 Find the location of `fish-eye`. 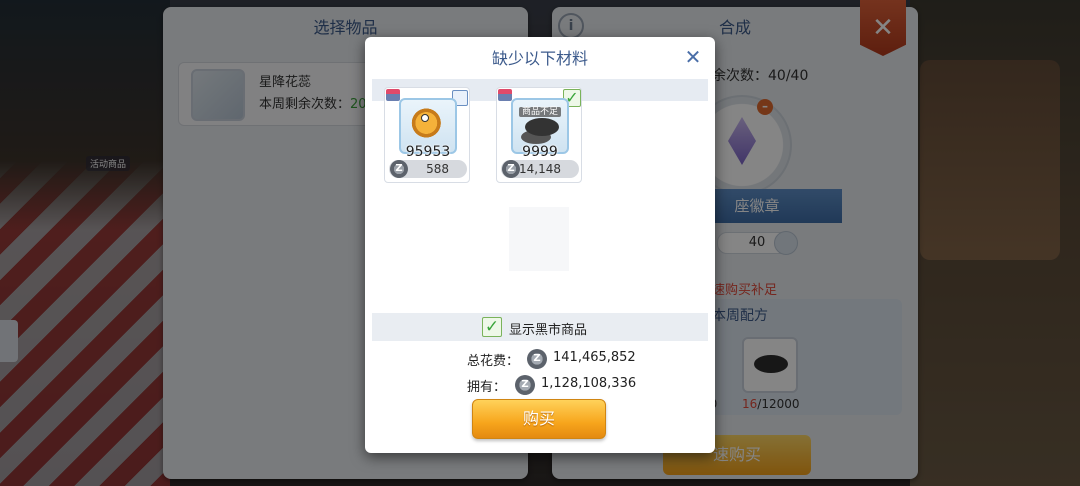

fish-eye is located at coordinates (425, 118).